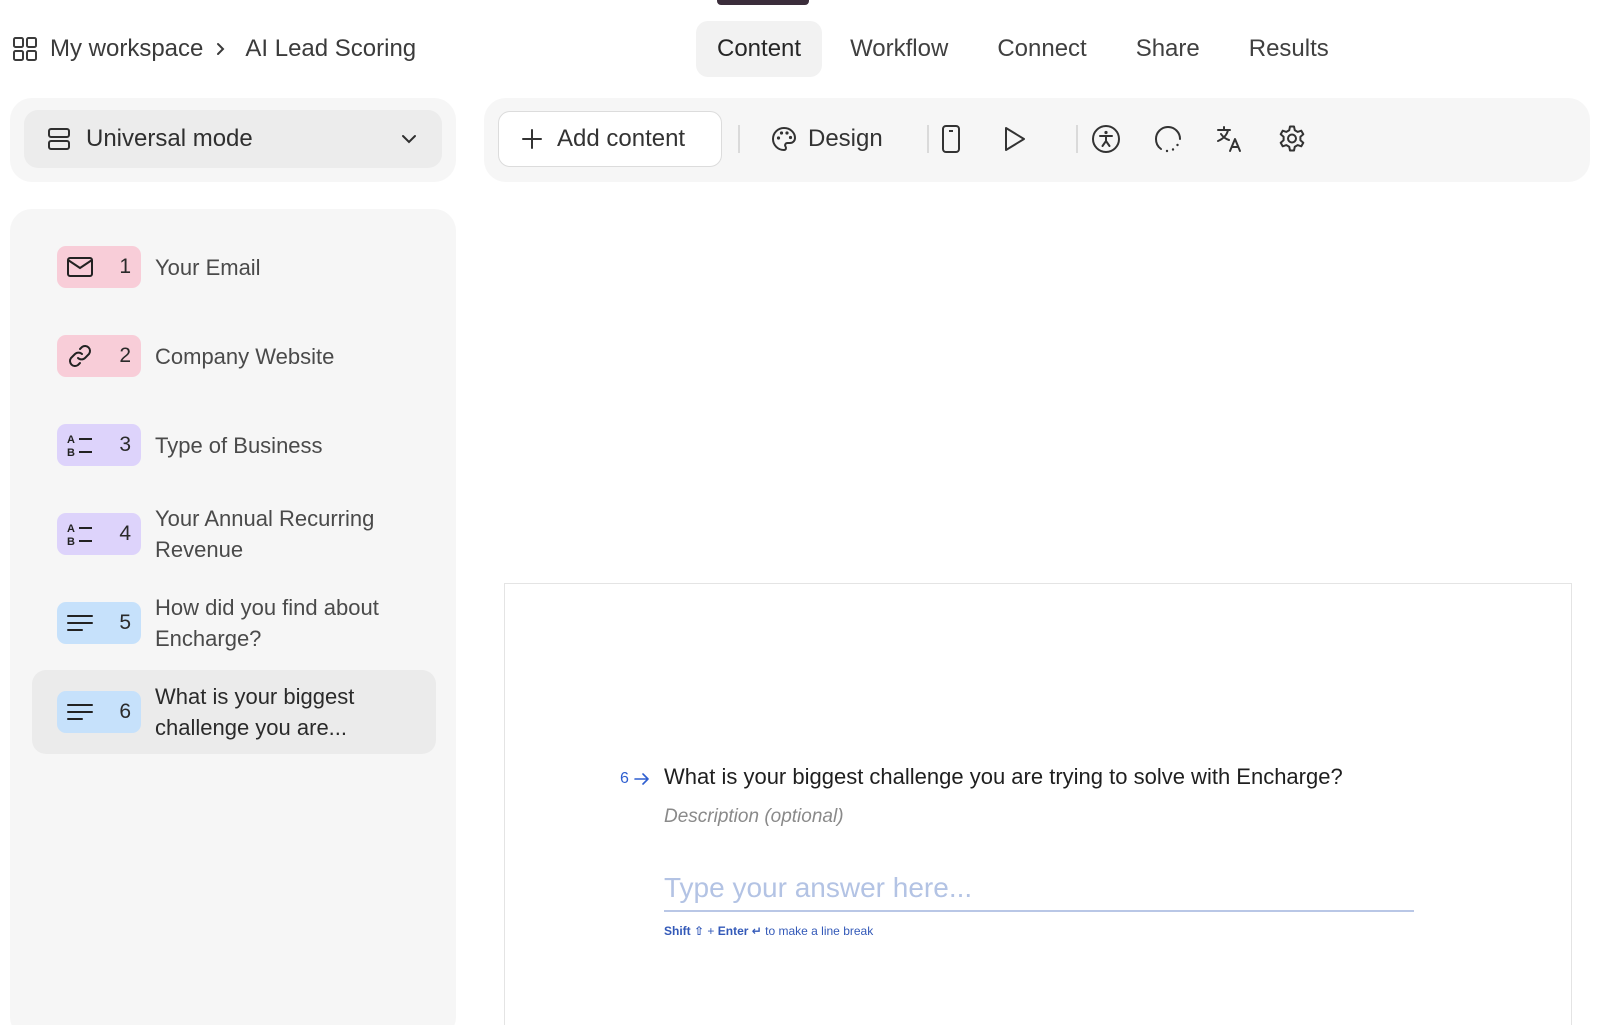 The image size is (1600, 1025). What do you see at coordinates (125, 444) in the screenshot?
I see `question-number: 3` at bounding box center [125, 444].